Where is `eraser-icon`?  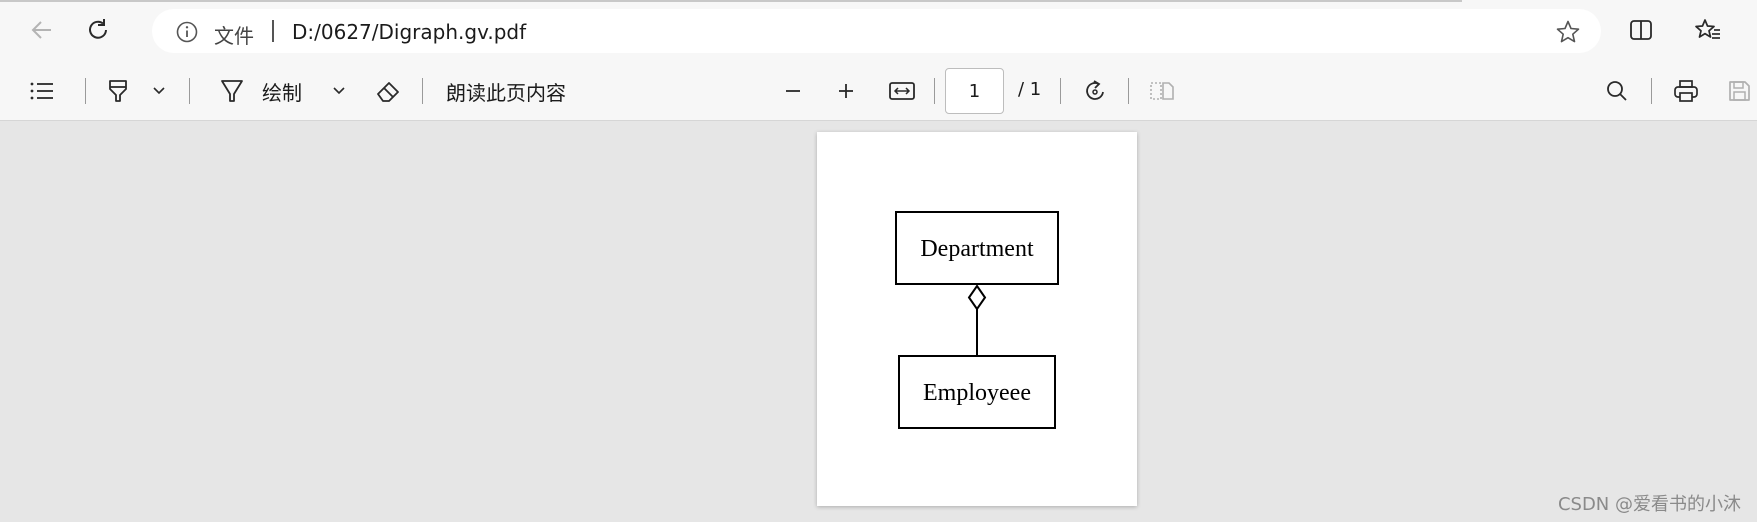
eraser-icon is located at coordinates (388, 92).